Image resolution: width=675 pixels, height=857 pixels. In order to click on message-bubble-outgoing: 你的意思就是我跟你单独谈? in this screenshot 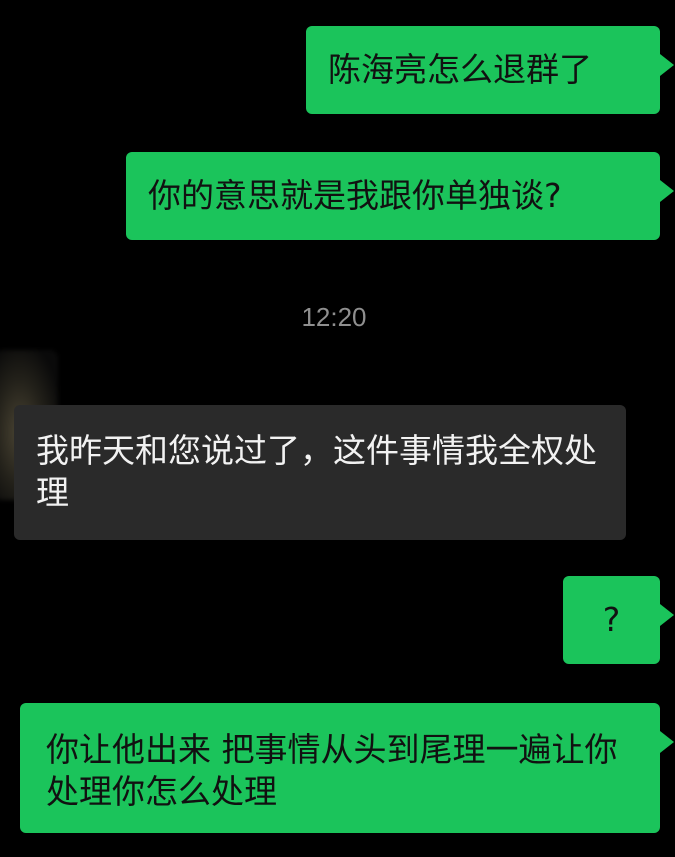, I will do `click(400, 196)`.